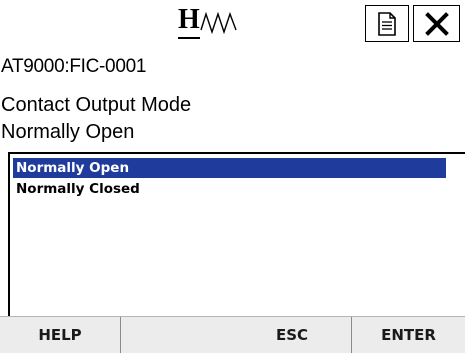 The height and width of the screenshot is (353, 465). I want to click on parameter-current-value: Normally Open, so click(68, 132).